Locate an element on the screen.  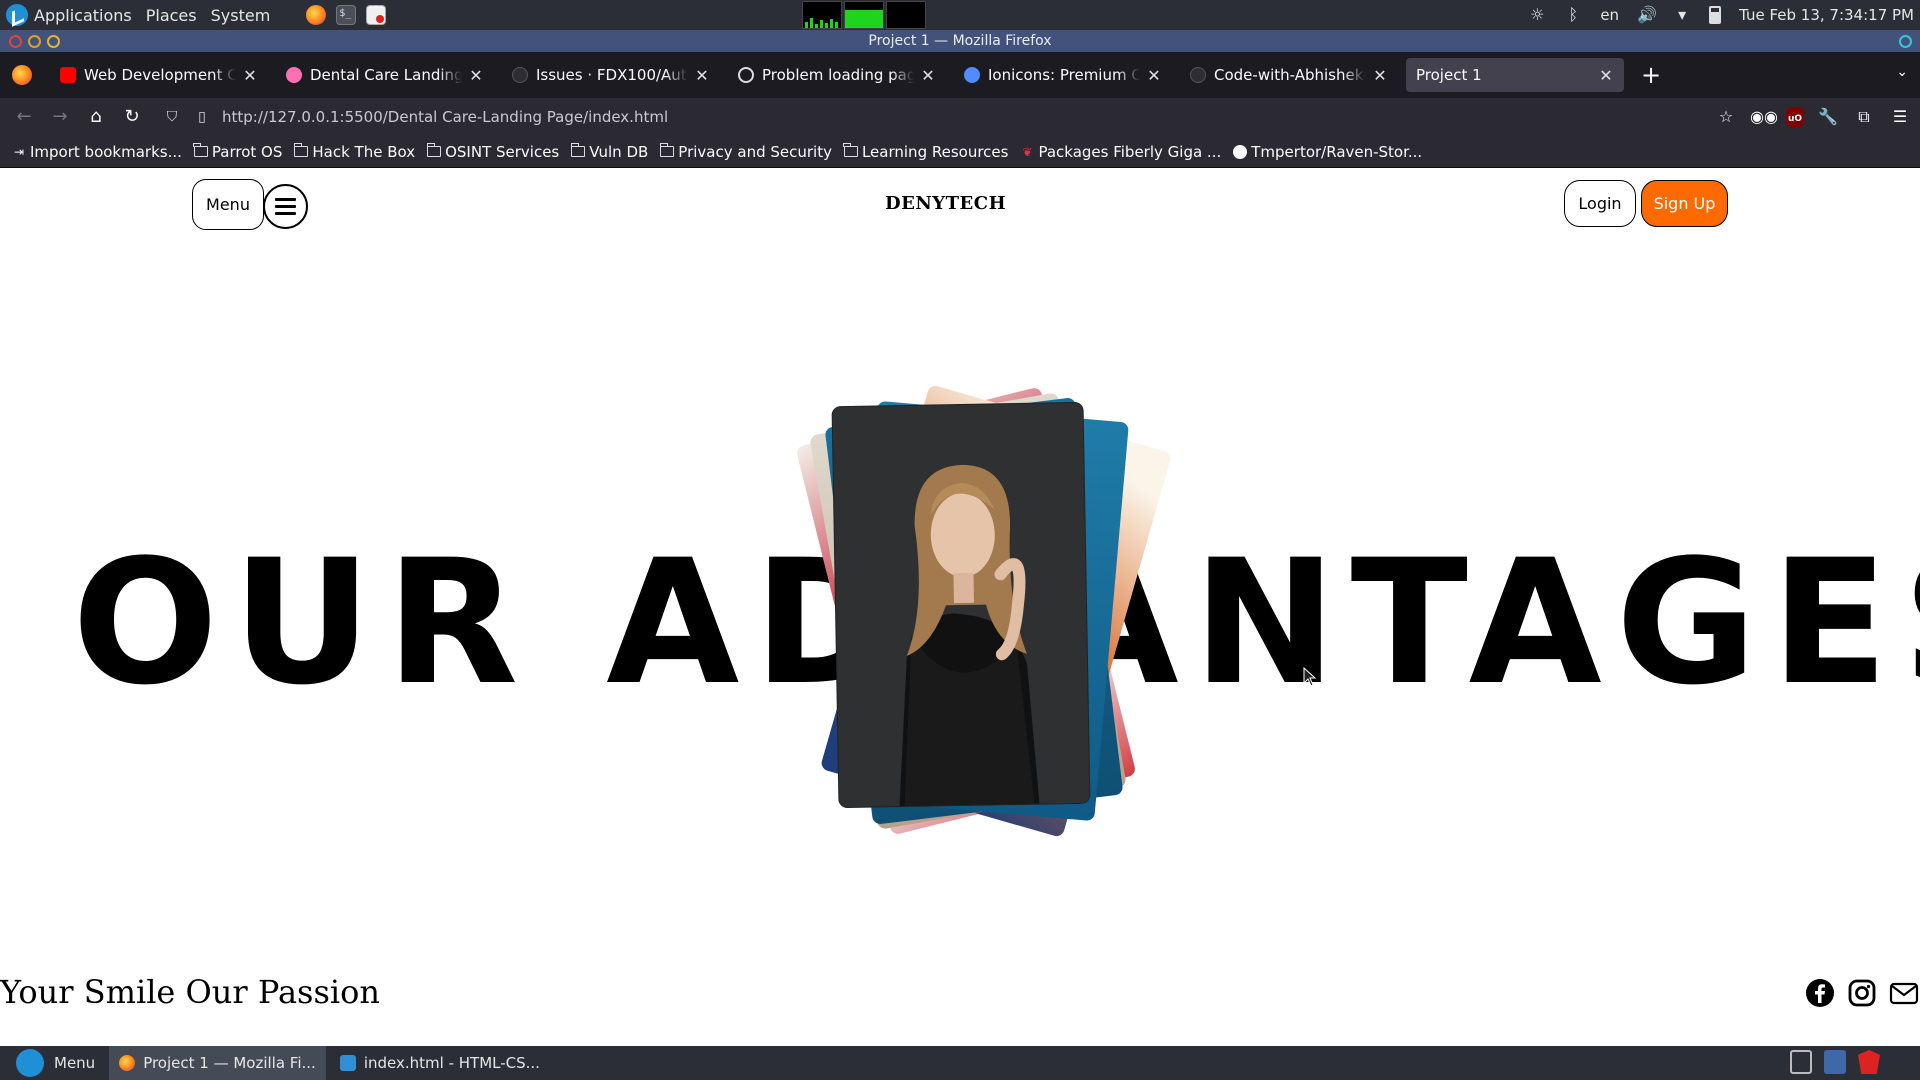
app-menu-icon: ☰ is located at coordinates (1900, 117).